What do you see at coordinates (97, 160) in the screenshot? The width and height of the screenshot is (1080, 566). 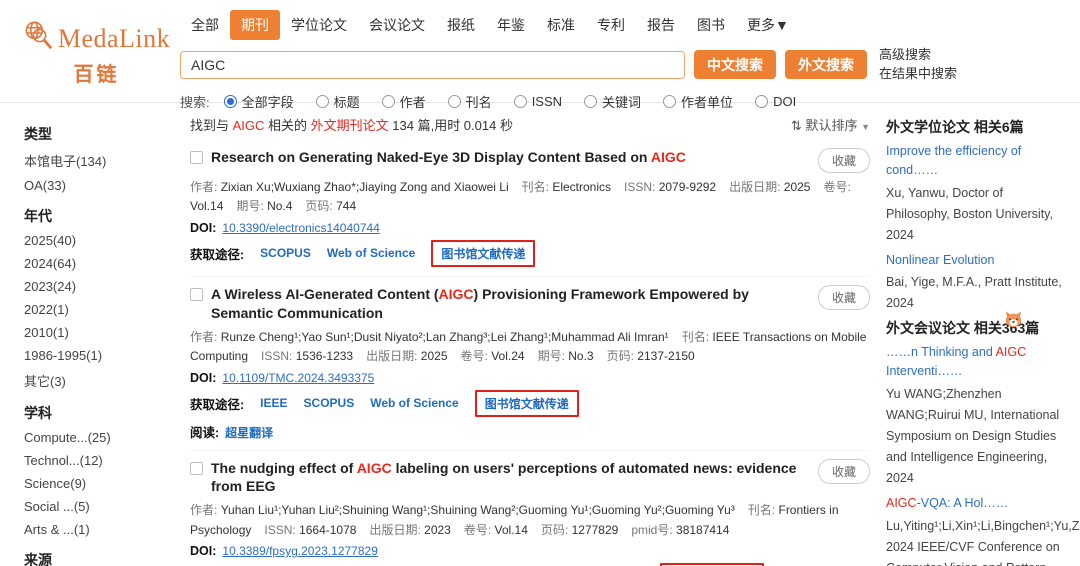 I see `sidebar-item-library-electronic: 本馆电子(134)` at bounding box center [97, 160].